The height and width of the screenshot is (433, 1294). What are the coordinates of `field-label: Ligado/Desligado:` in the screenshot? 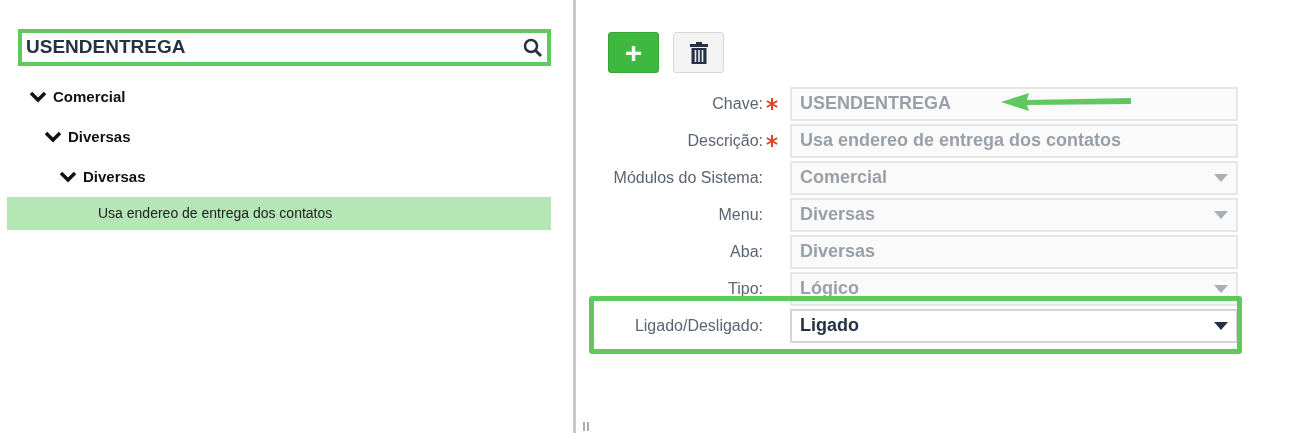 It's located at (698, 325).